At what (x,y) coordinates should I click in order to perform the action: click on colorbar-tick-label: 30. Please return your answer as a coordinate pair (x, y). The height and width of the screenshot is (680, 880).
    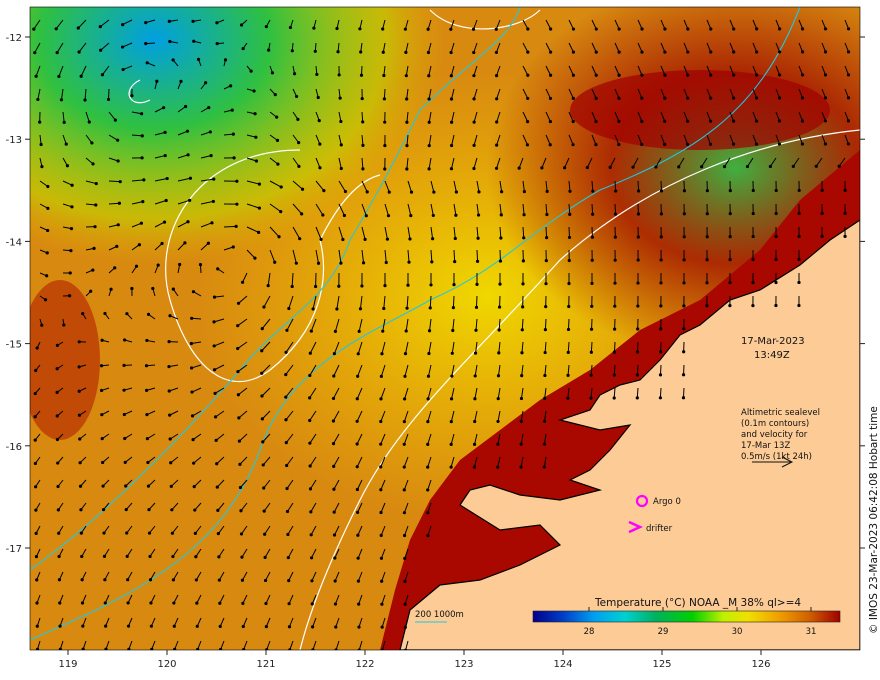
    Looking at the image, I should click on (737, 632).